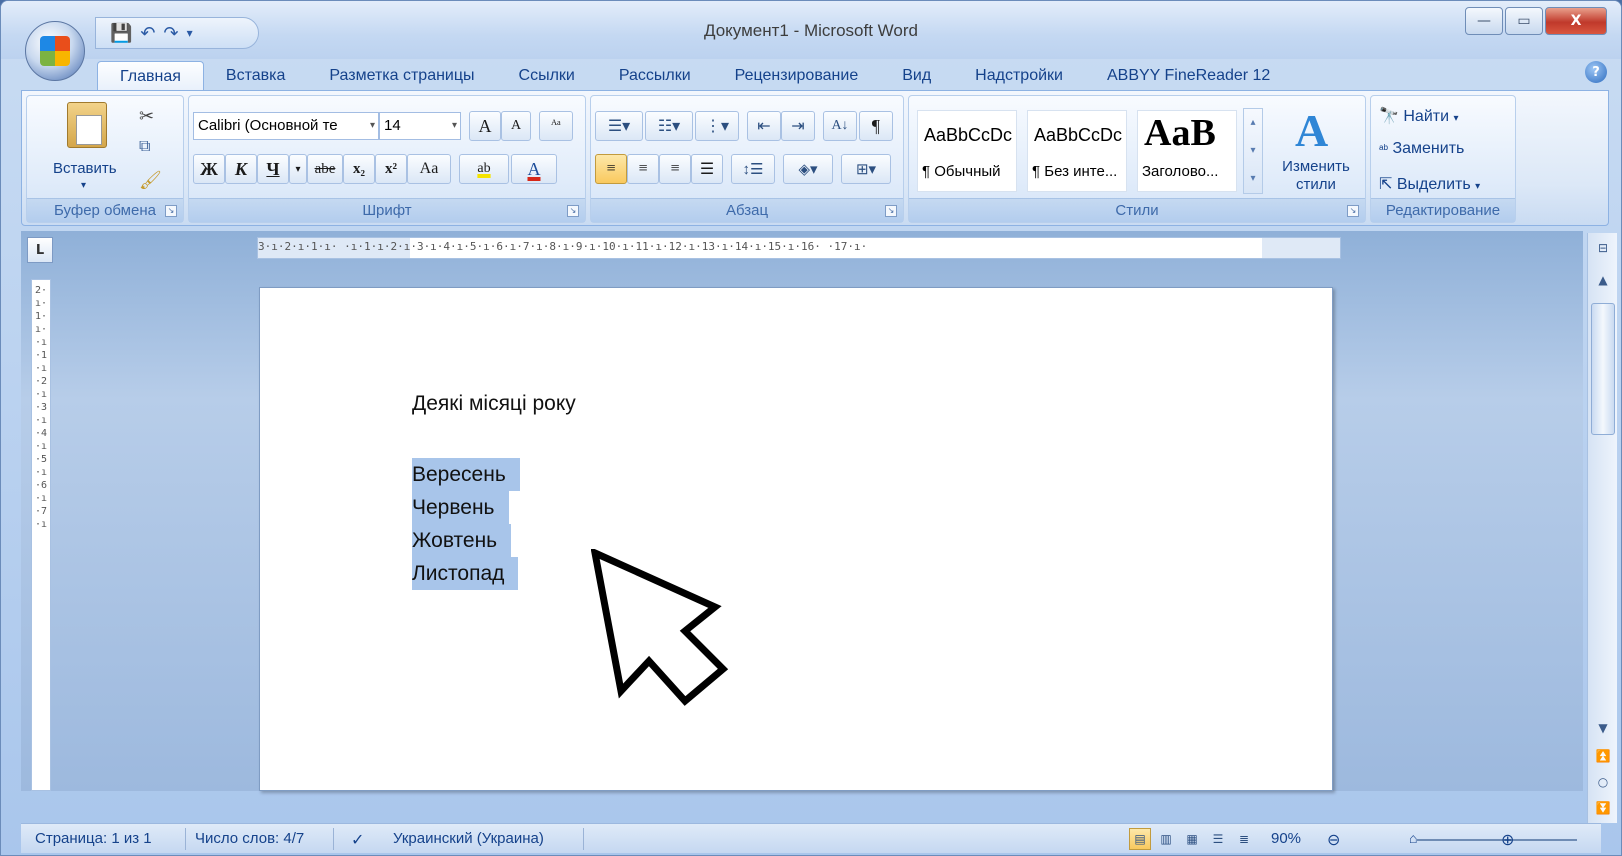  What do you see at coordinates (1333, 840) in the screenshot?
I see `zoom-out-icon: ⊖` at bounding box center [1333, 840].